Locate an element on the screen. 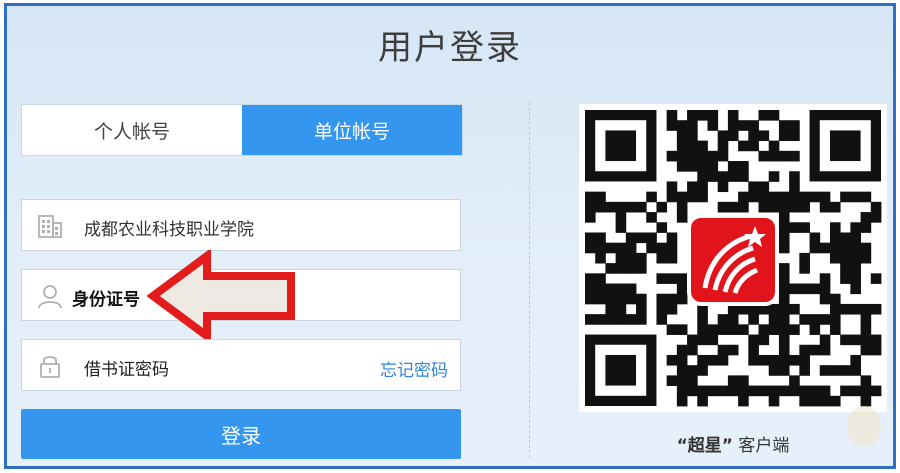  client-label: “超星” 客户端 is located at coordinates (733, 443).